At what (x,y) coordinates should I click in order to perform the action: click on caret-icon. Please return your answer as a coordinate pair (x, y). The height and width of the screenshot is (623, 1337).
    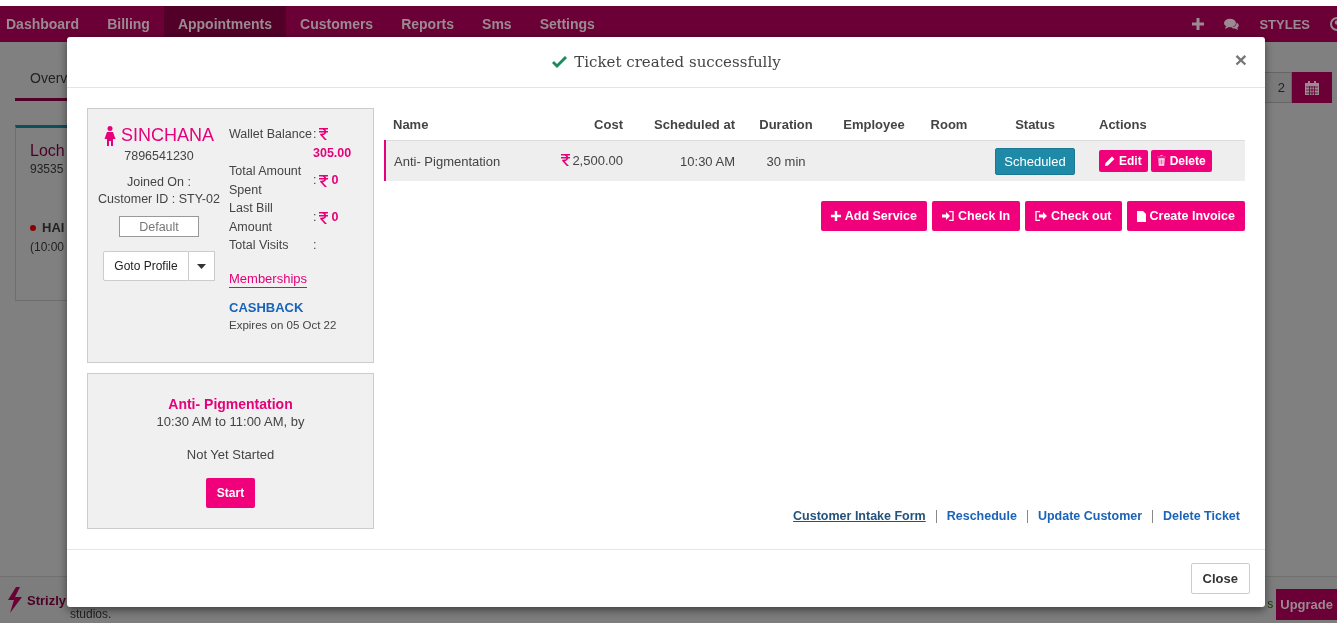
    Looking at the image, I should click on (201, 266).